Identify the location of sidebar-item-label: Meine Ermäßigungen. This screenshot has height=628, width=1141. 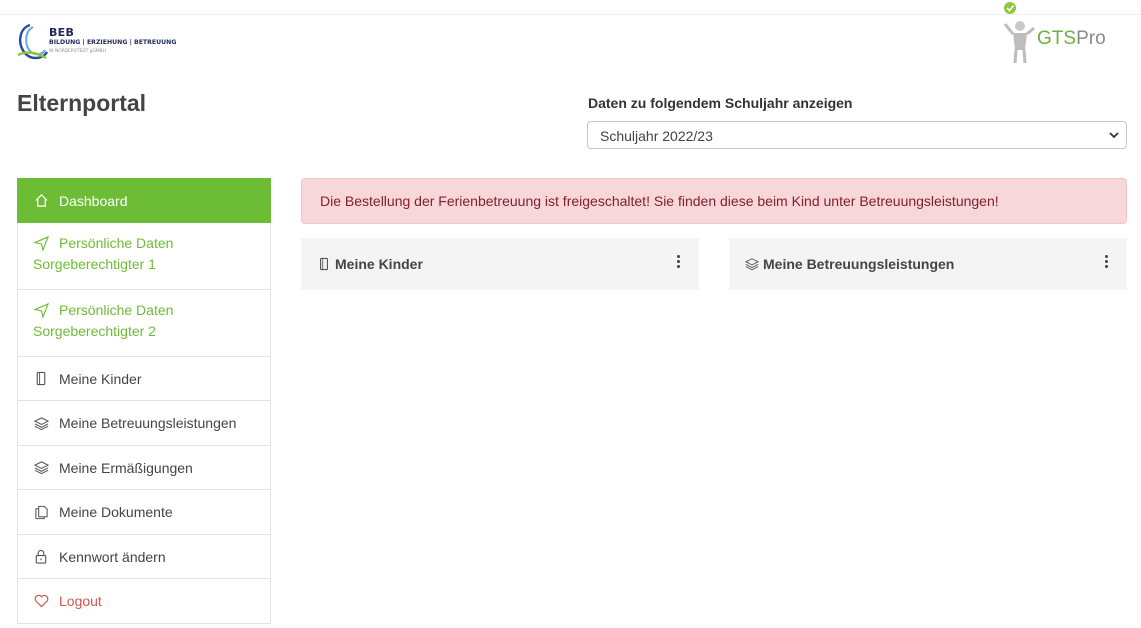
(126, 467).